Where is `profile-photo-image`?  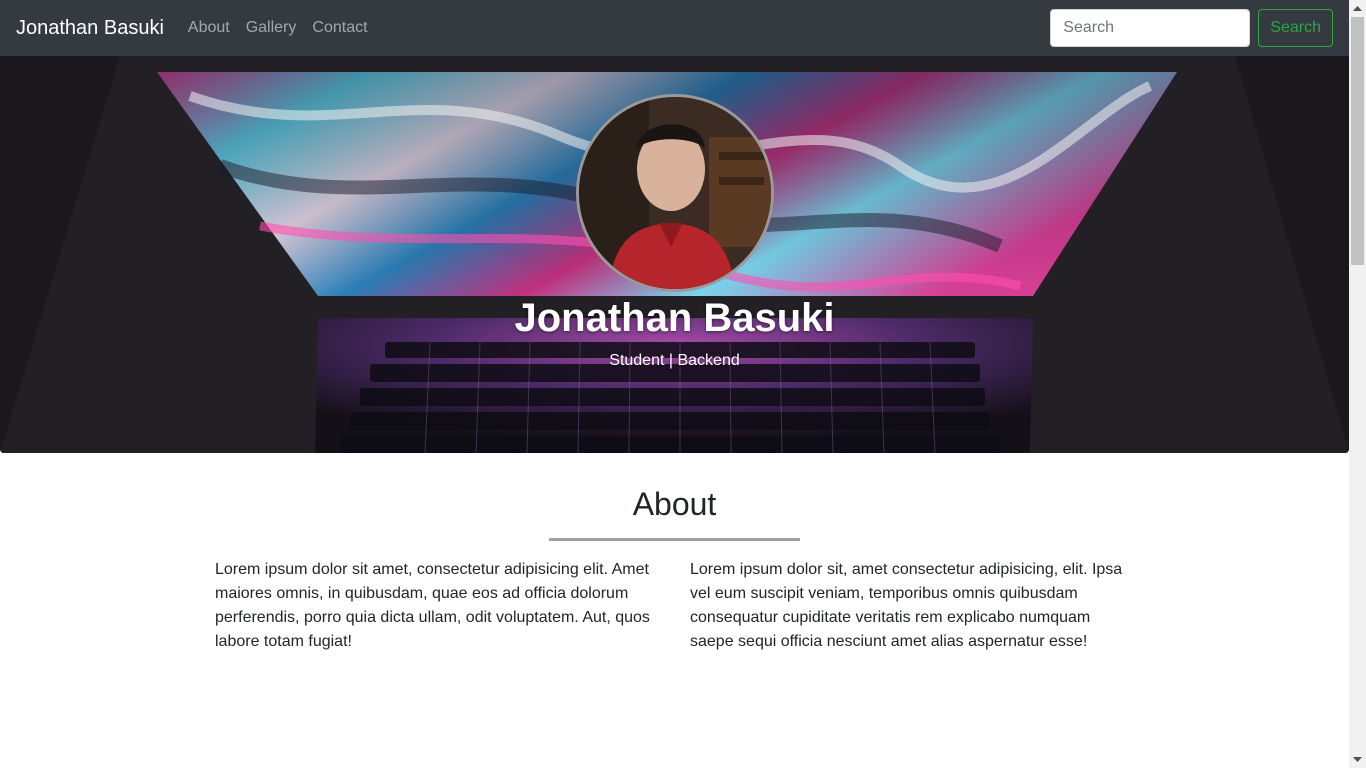 profile-photo-image is located at coordinates (675, 193).